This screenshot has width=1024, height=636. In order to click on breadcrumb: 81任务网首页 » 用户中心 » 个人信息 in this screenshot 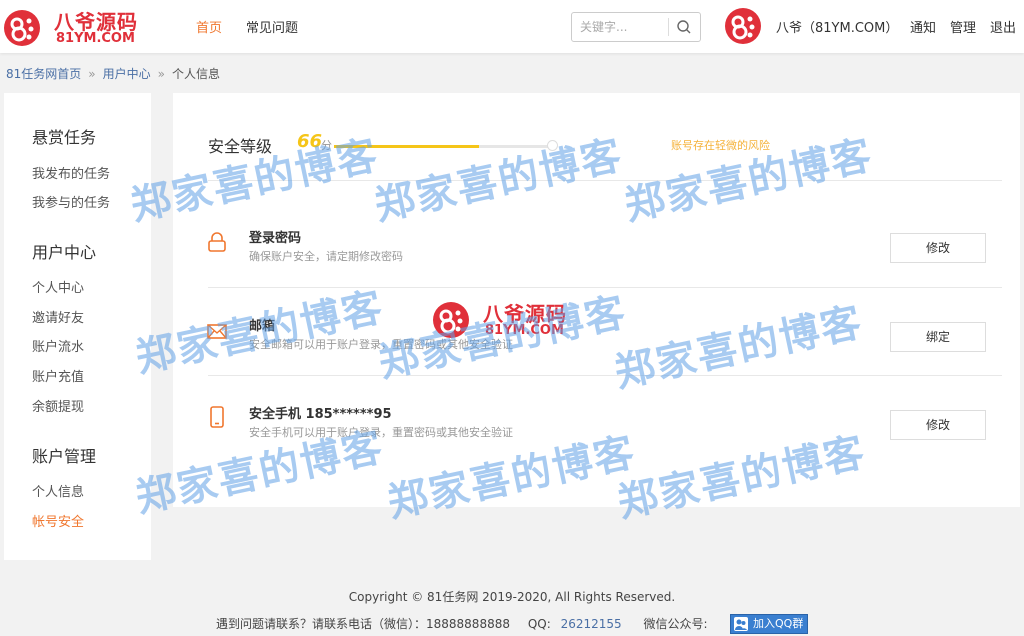, I will do `click(113, 73)`.